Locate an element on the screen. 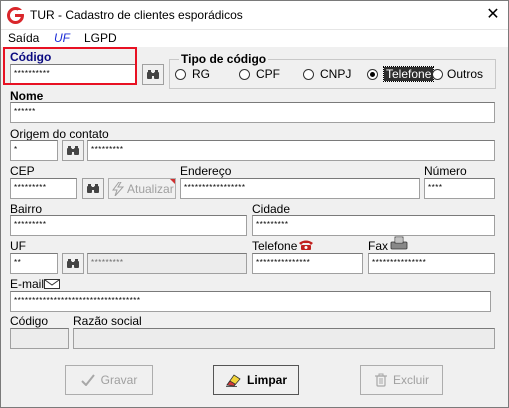 This screenshot has width=509, height=408. menu-lgpd: LGPD is located at coordinates (100, 38).